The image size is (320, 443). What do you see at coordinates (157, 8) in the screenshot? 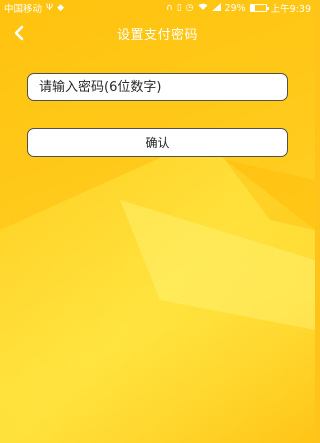
I see `status-bar: 中国移动 Ψ ◆ ∩ ▯ ◷ 29% 上午9:39` at bounding box center [157, 8].